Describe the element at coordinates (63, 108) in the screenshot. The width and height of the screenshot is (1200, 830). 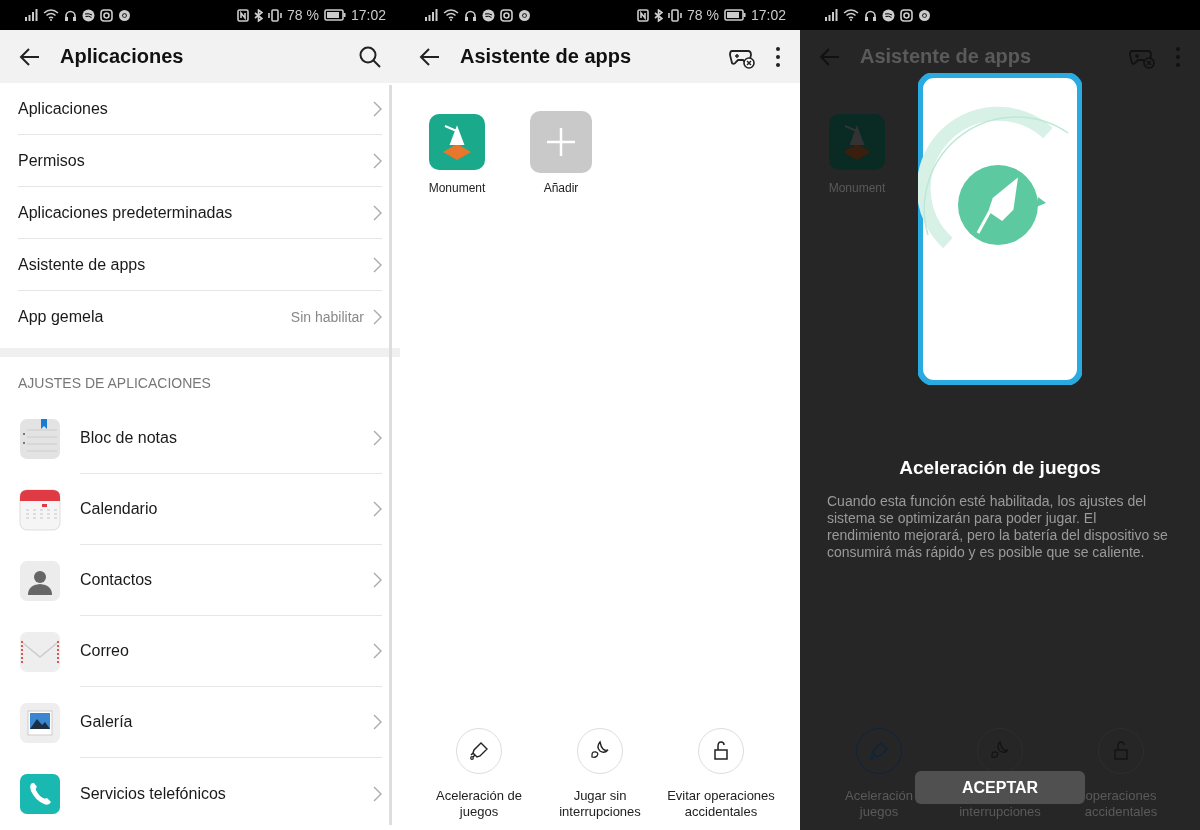
I see `menu-label: Aplicaciones` at that location.